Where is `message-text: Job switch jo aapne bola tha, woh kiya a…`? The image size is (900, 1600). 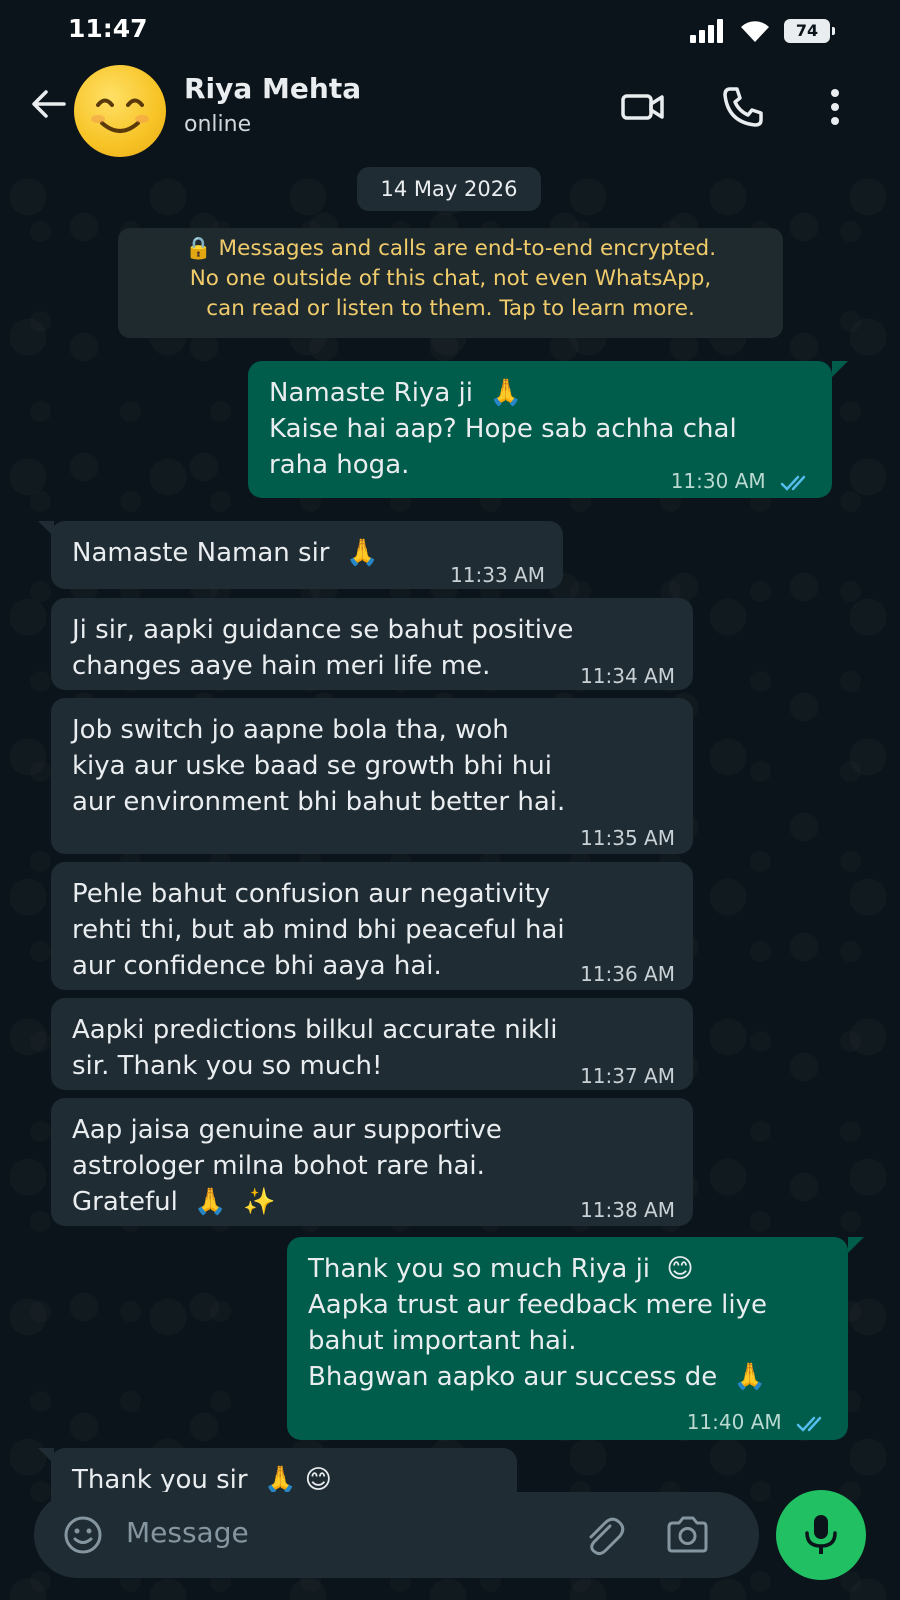 message-text: Job switch jo aapne bola tha, woh kiya a… is located at coordinates (319, 766).